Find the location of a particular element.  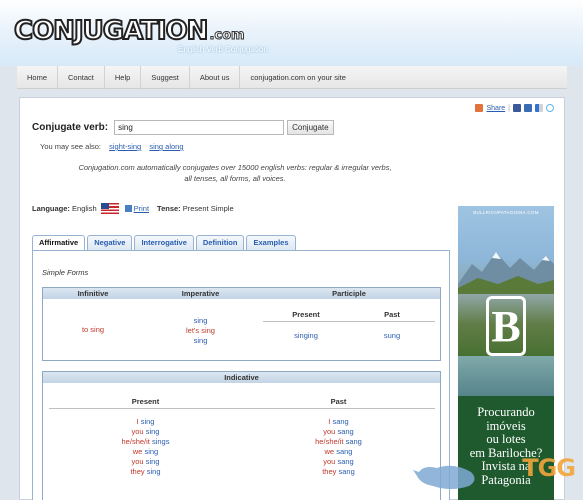

conjugate-button: Conjugate is located at coordinates (310, 127).